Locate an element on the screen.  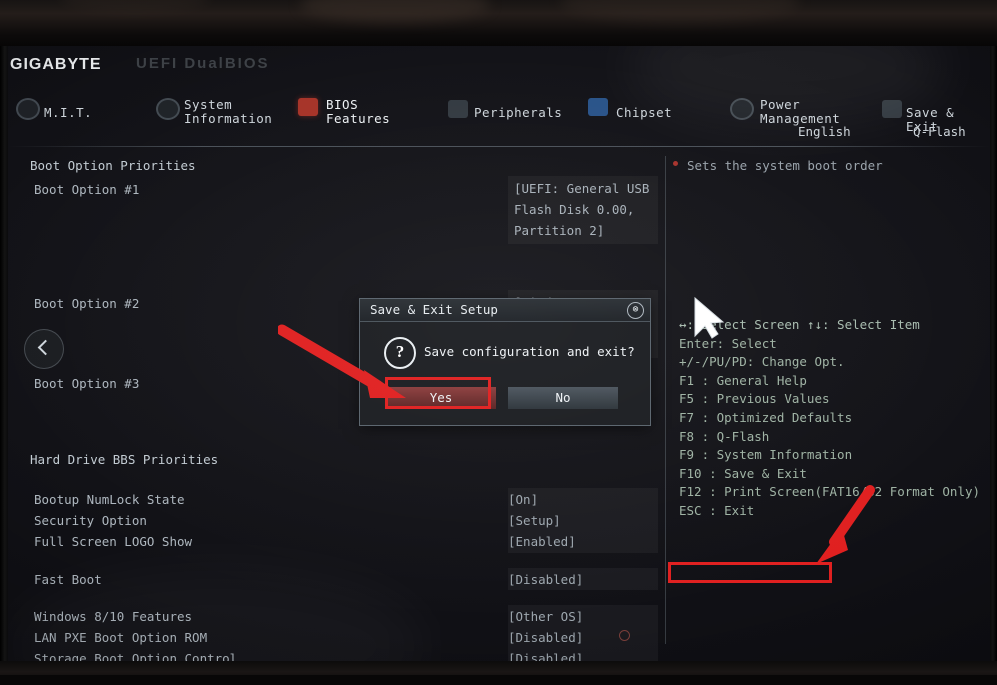
back-button is located at coordinates (44, 349).